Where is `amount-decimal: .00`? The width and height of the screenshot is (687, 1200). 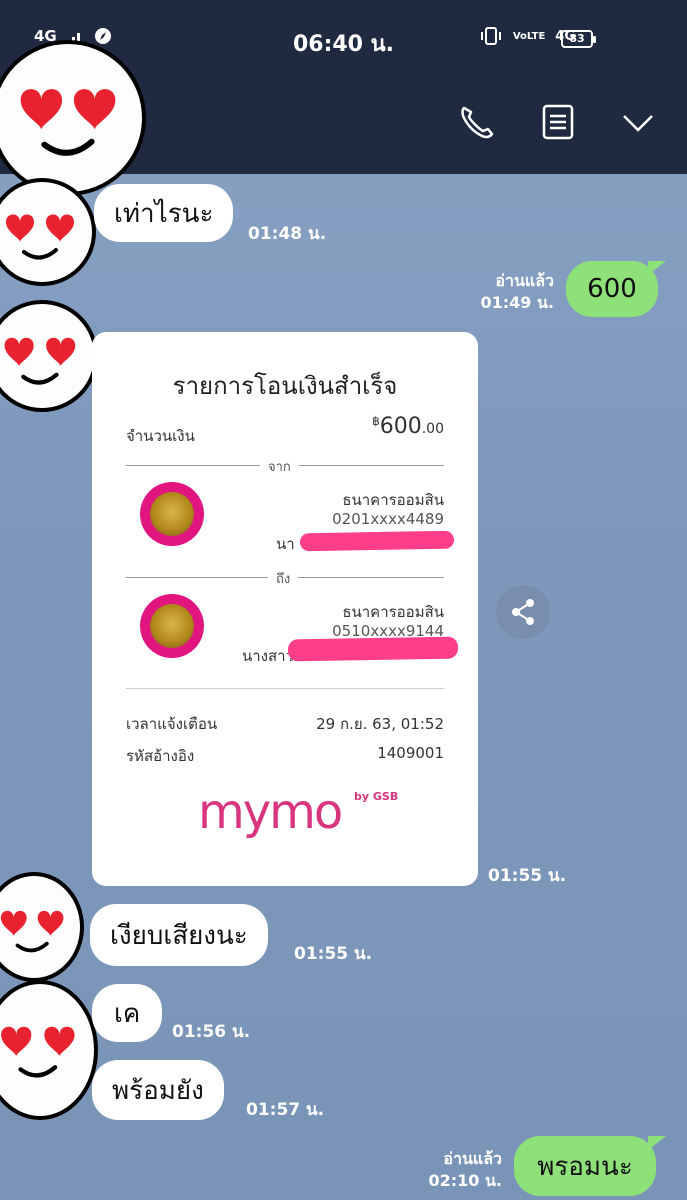 amount-decimal: .00 is located at coordinates (432, 429).